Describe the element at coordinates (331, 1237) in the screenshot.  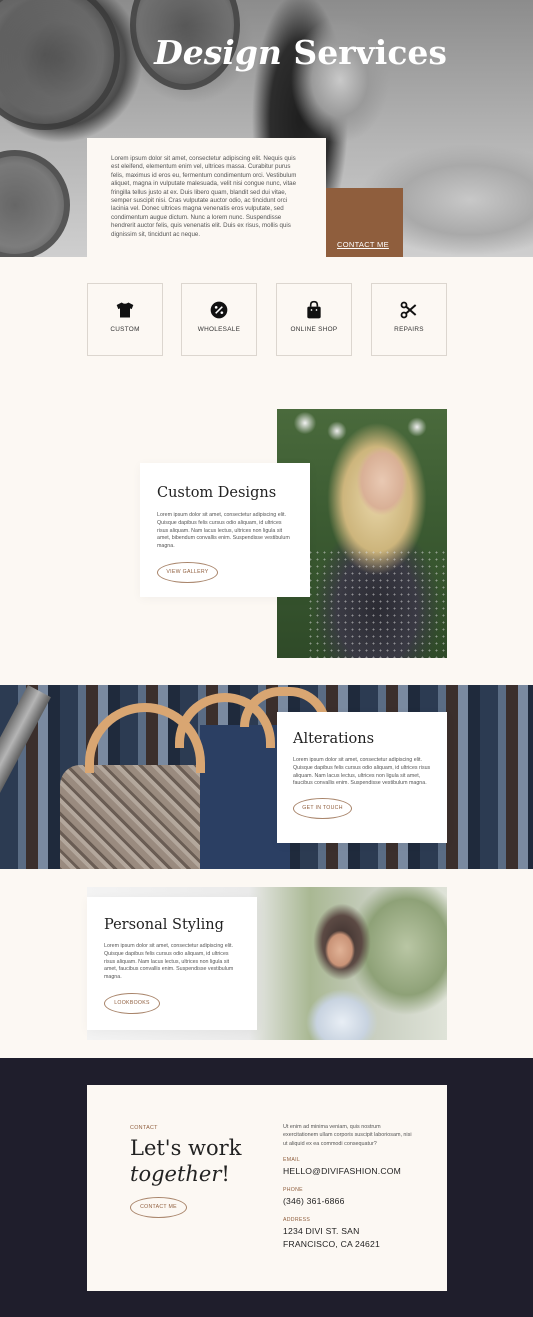
I see `address-text: 1234 DIVI ST. SAN FRANCISCO, CA 24621` at that location.